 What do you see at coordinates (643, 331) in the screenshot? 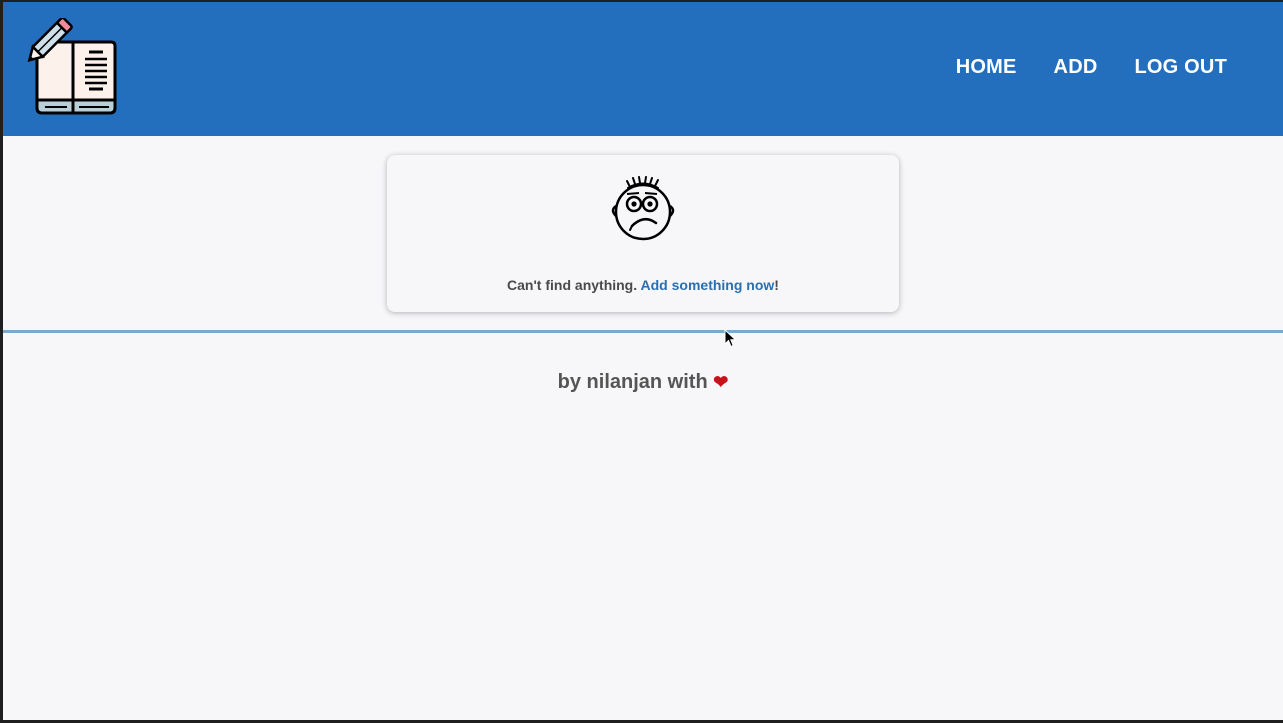
I see `footer-divider` at bounding box center [643, 331].